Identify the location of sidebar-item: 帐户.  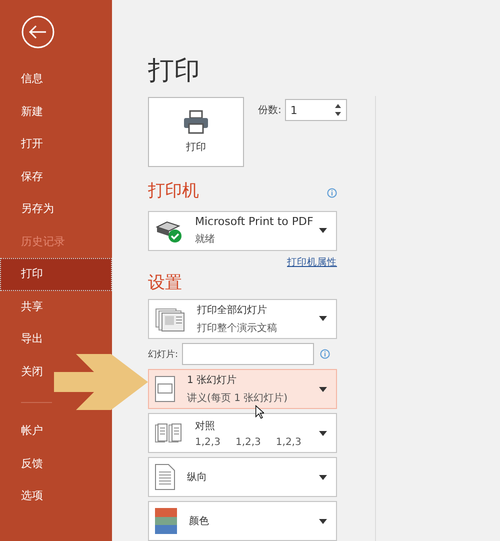
(23, 431).